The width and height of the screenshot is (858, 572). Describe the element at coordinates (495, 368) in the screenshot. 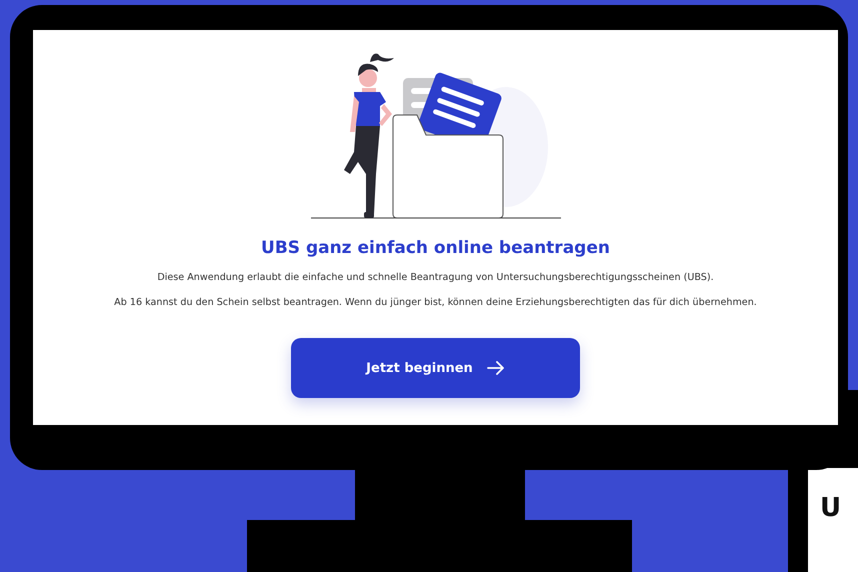

I see `arrow-right-icon` at that location.